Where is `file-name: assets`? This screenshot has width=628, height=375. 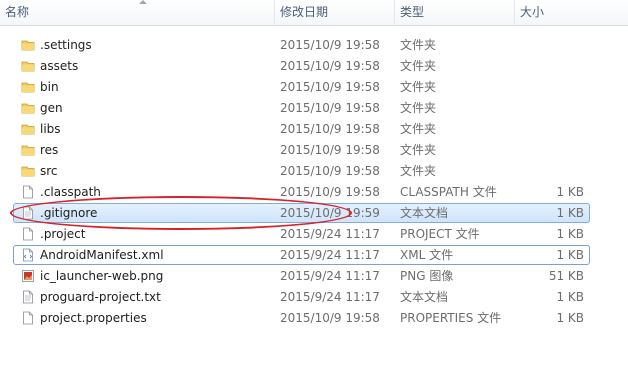
file-name: assets is located at coordinates (59, 66).